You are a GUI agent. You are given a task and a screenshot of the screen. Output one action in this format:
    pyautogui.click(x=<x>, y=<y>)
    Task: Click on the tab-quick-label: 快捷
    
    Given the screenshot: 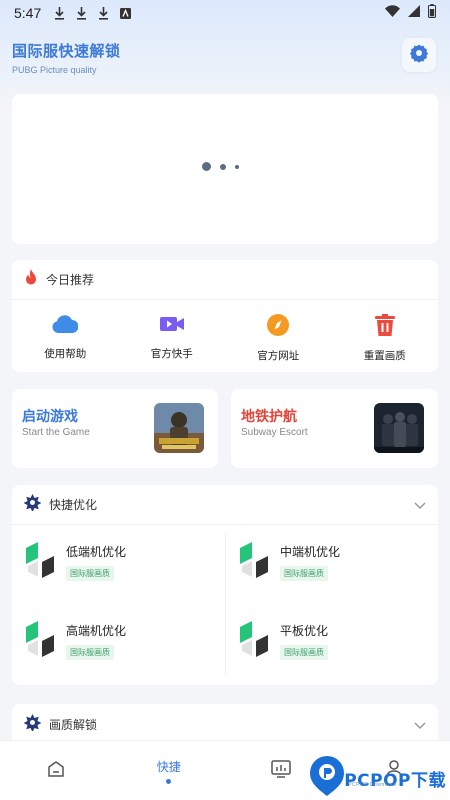 What is the action you would take?
    pyautogui.click(x=168, y=766)
    